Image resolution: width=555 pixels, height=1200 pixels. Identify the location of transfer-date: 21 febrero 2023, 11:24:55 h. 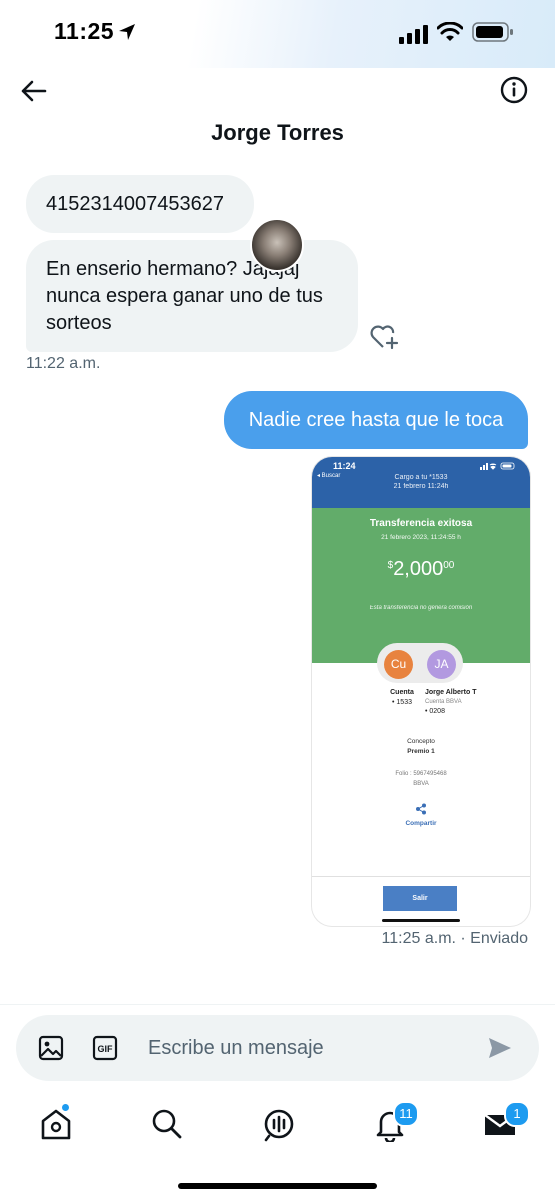
(421, 537).